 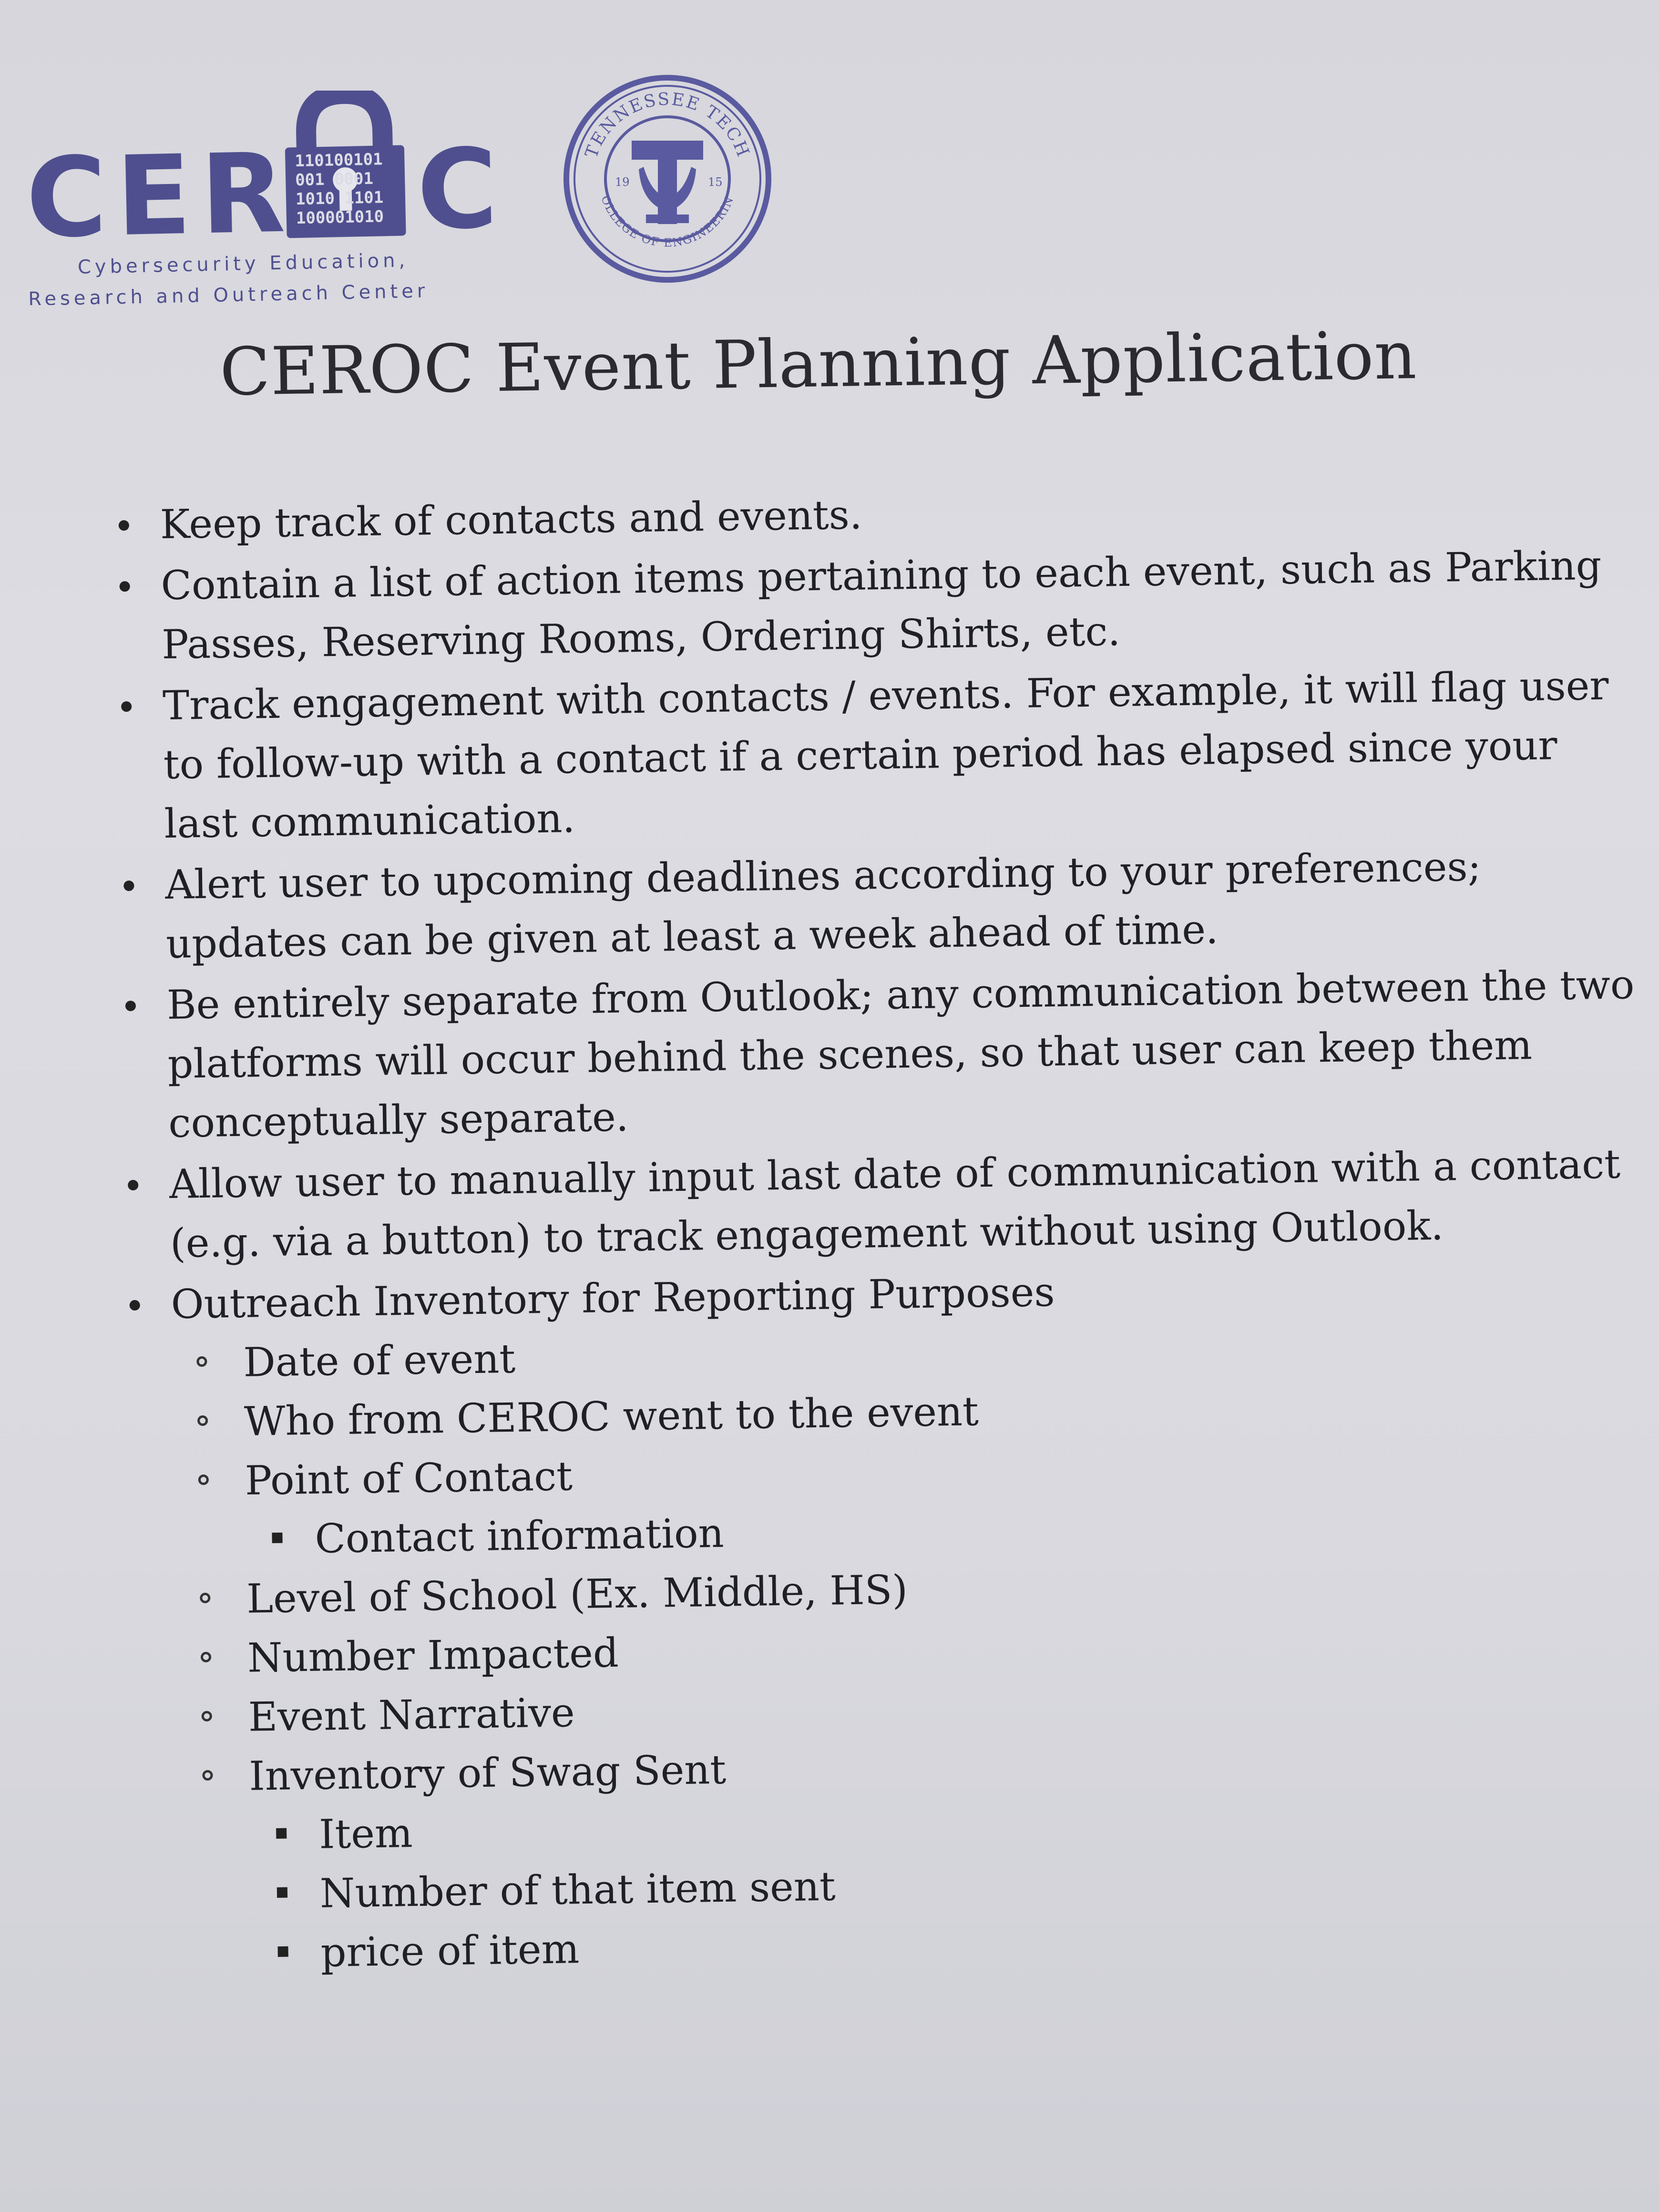 What do you see at coordinates (340, 198) in the screenshot?
I see `lock-binary-3: 1010 1101` at bounding box center [340, 198].